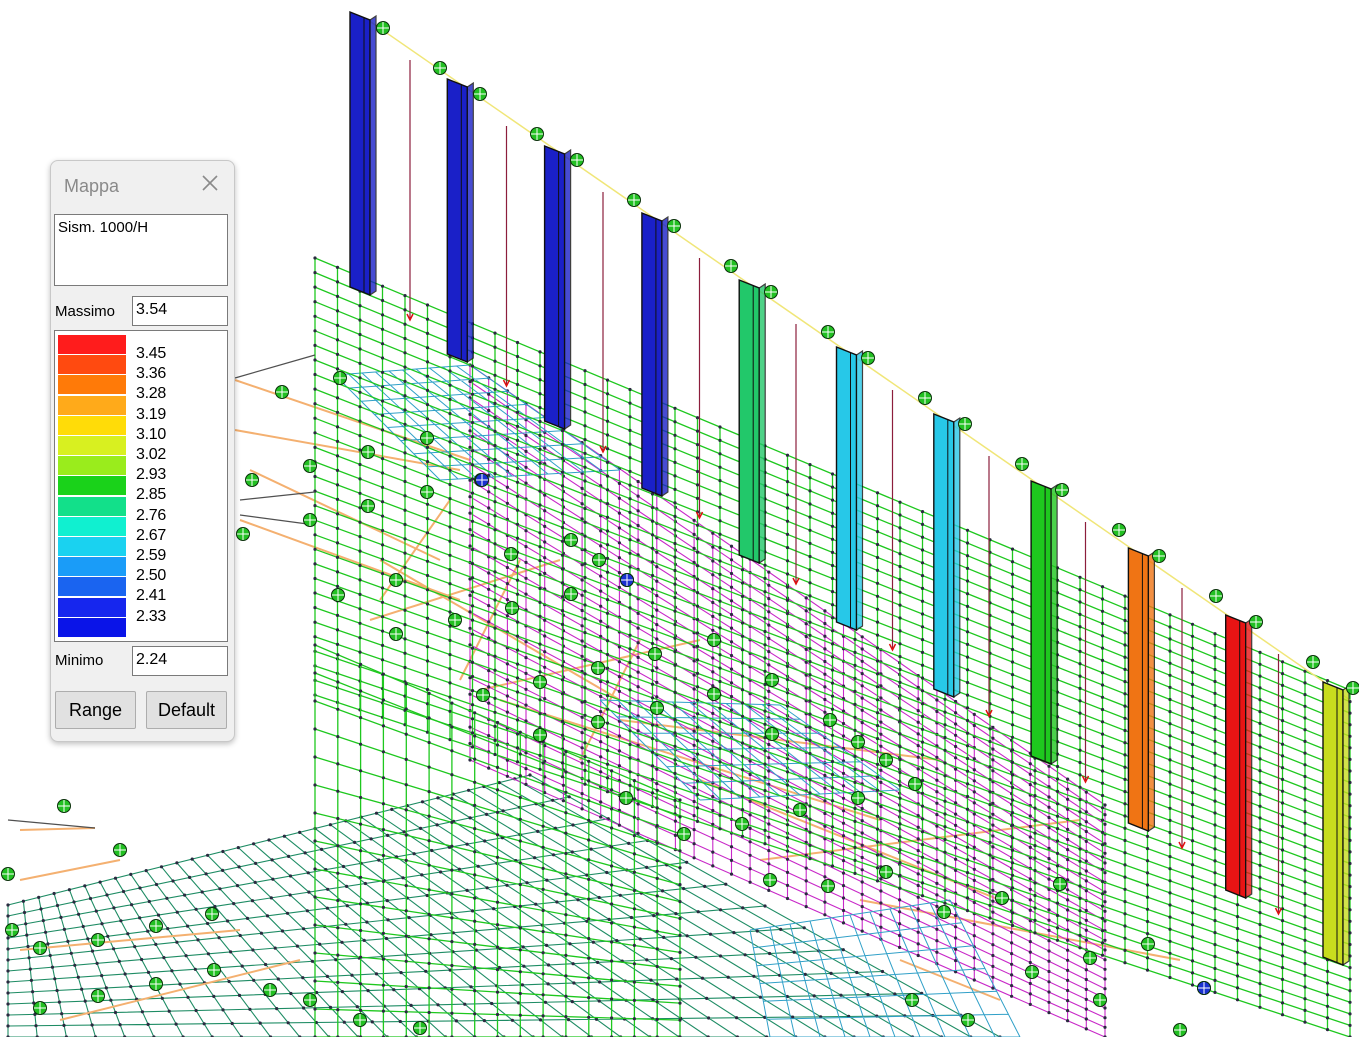 The height and width of the screenshot is (1042, 1359). I want to click on legend-value: 2.85, so click(151, 495).